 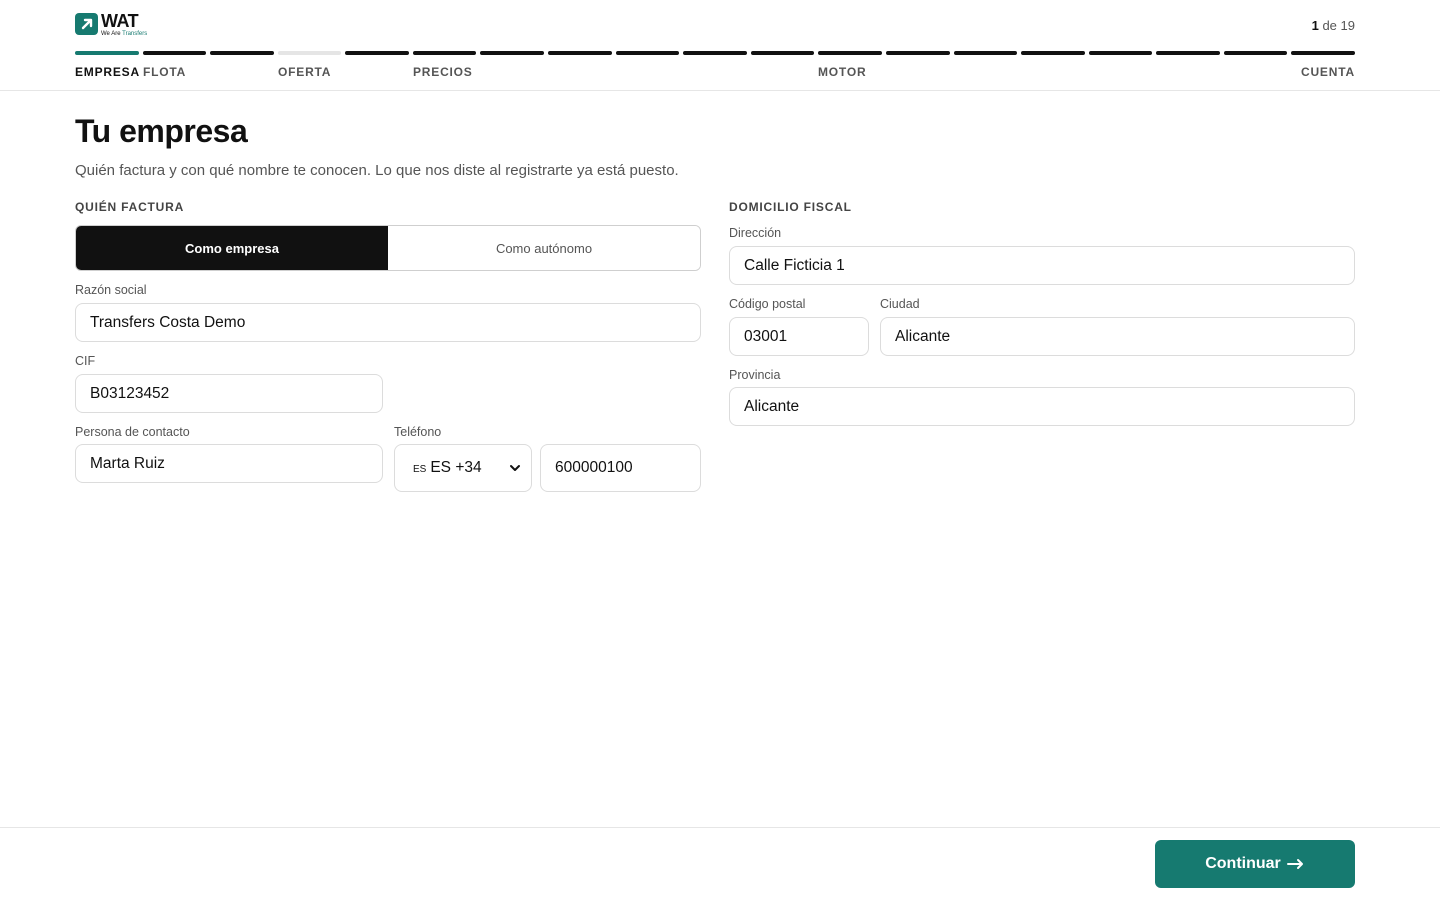 I want to click on phone-number-input: 600000100, so click(x=620, y=468).